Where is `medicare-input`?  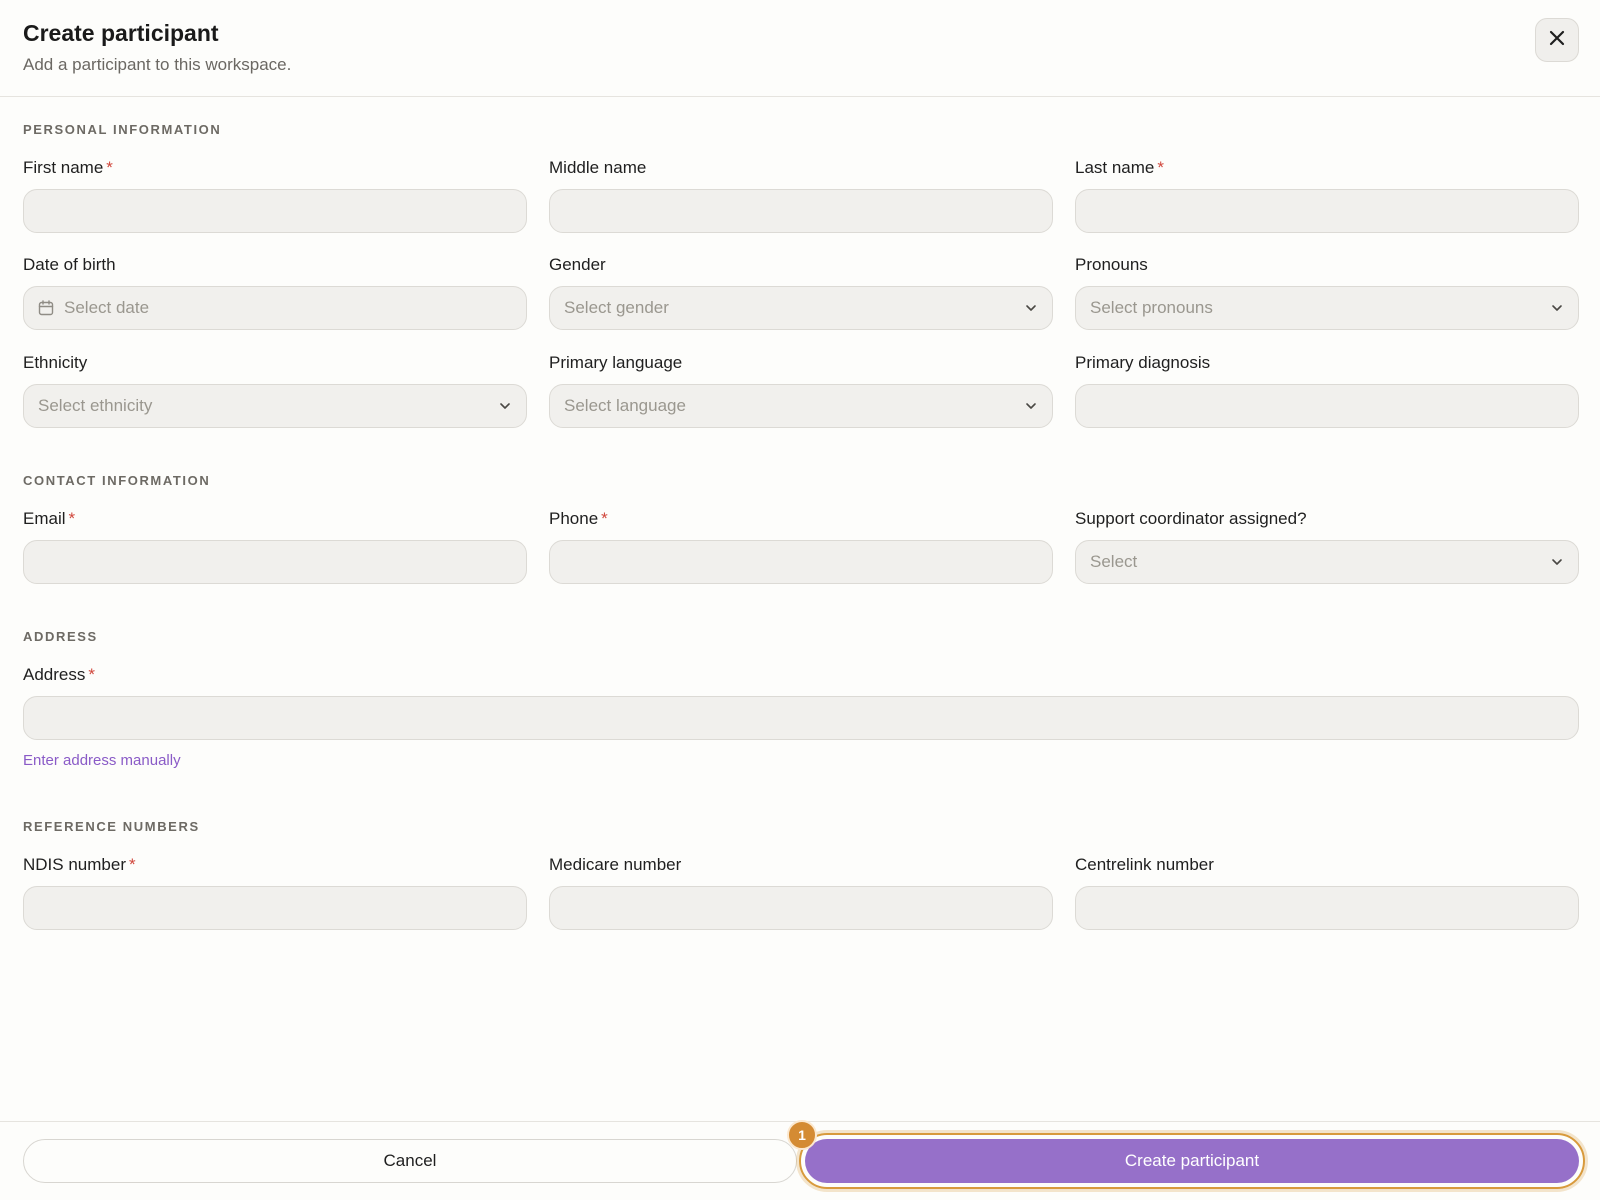
medicare-input is located at coordinates (801, 908).